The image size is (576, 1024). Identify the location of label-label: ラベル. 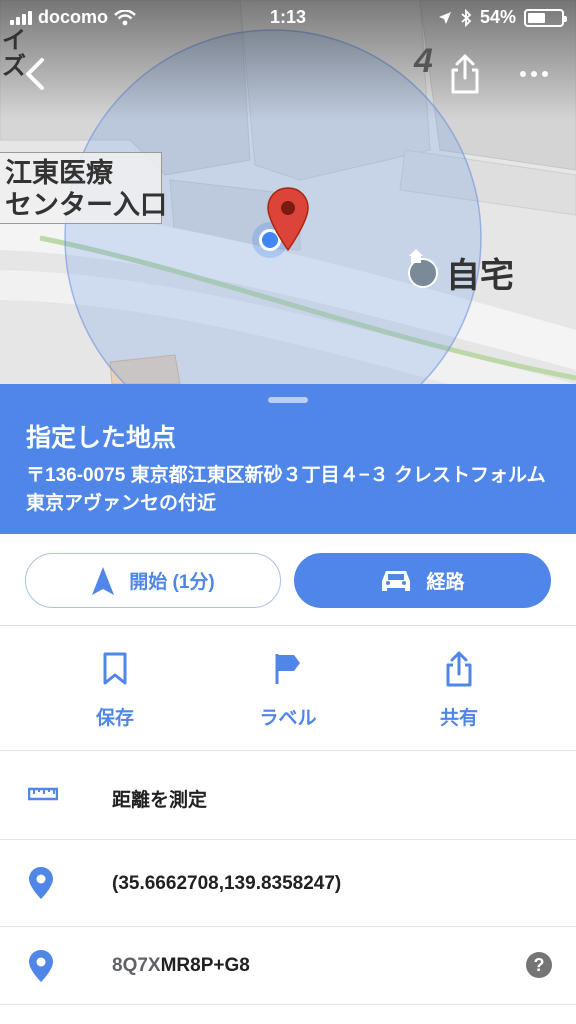
(288, 718).